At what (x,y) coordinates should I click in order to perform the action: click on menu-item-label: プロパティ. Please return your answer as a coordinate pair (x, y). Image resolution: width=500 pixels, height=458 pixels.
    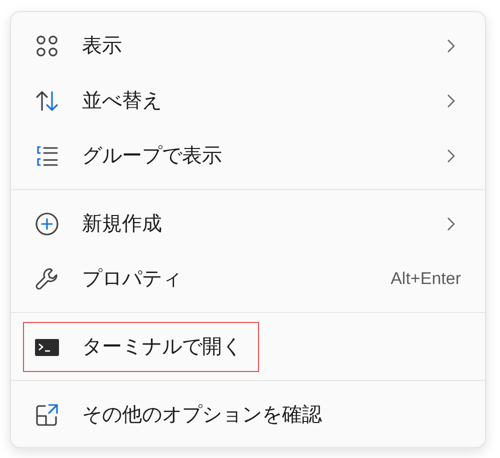
    Looking at the image, I should click on (132, 278).